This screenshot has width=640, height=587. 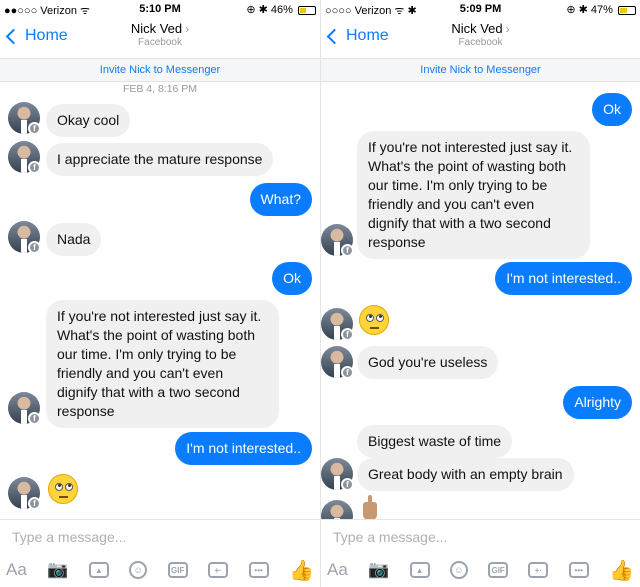 What do you see at coordinates (428, 362) in the screenshot?
I see `message-bubble: God you're useless` at bounding box center [428, 362].